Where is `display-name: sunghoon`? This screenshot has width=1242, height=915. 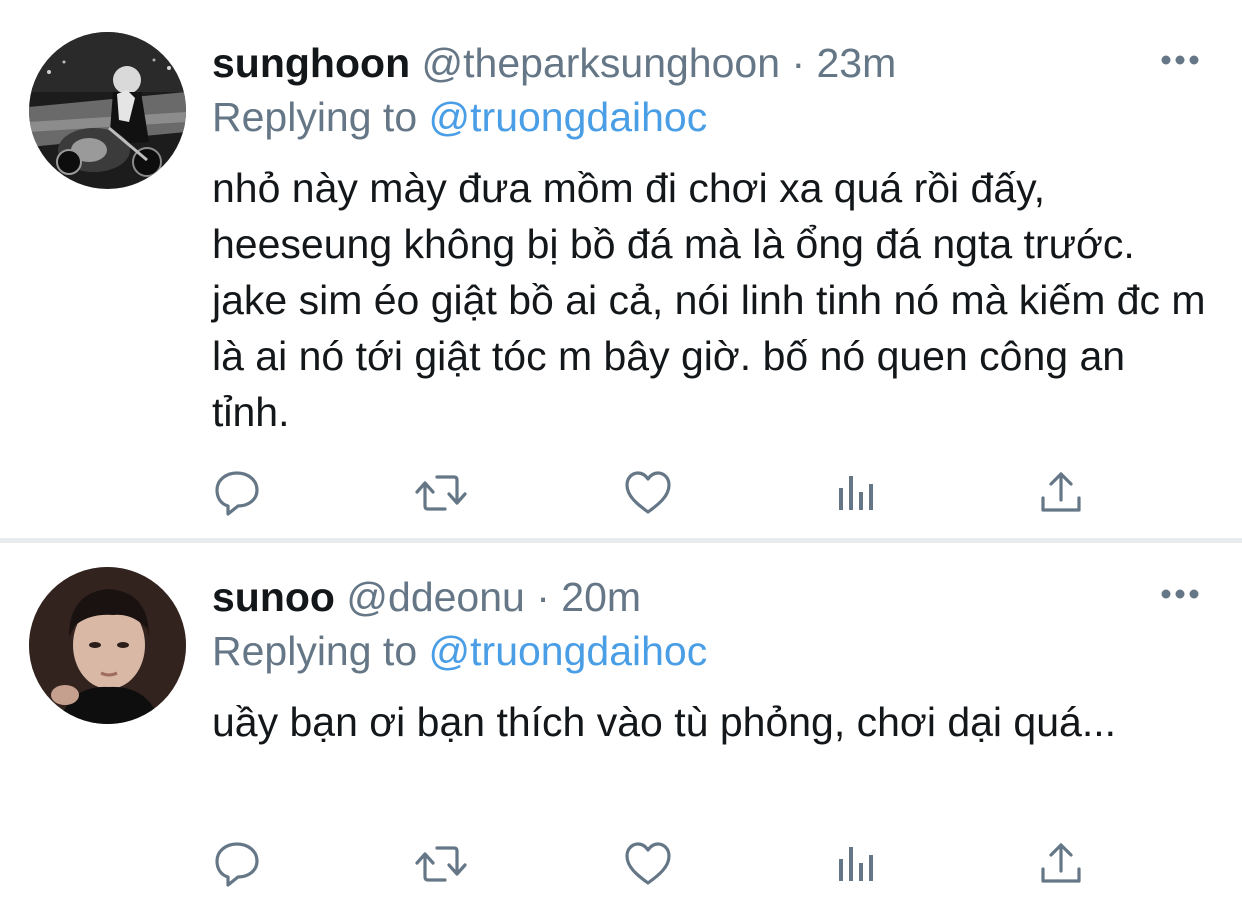
display-name: sunghoon is located at coordinates (311, 63).